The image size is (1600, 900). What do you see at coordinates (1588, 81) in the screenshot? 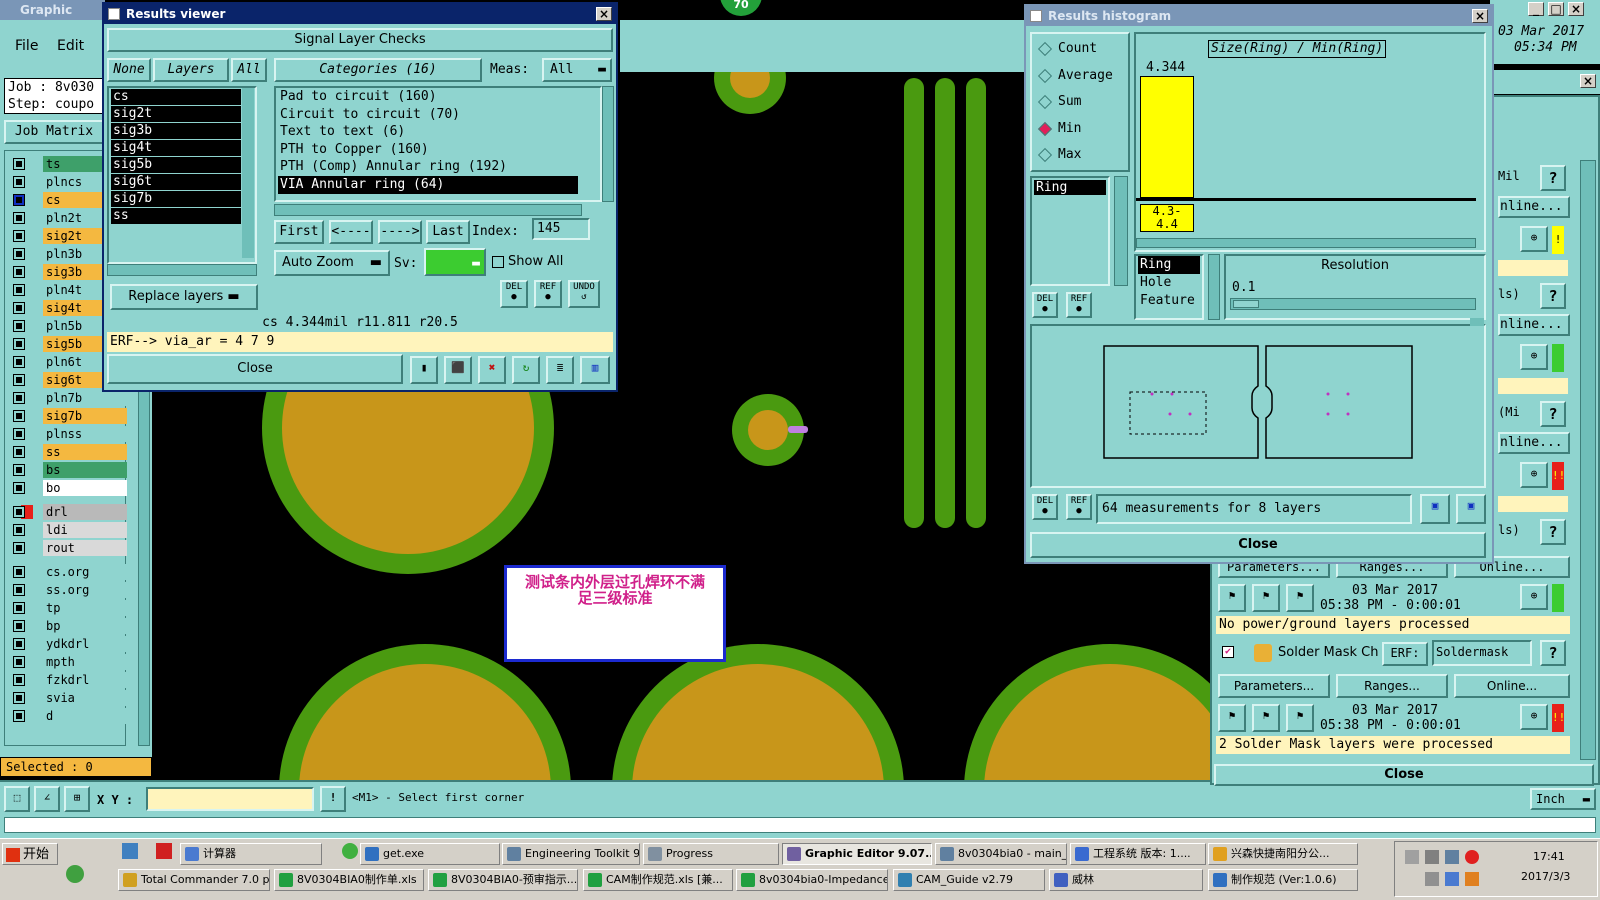
I see `panel-close-icon: ×` at bounding box center [1588, 81].